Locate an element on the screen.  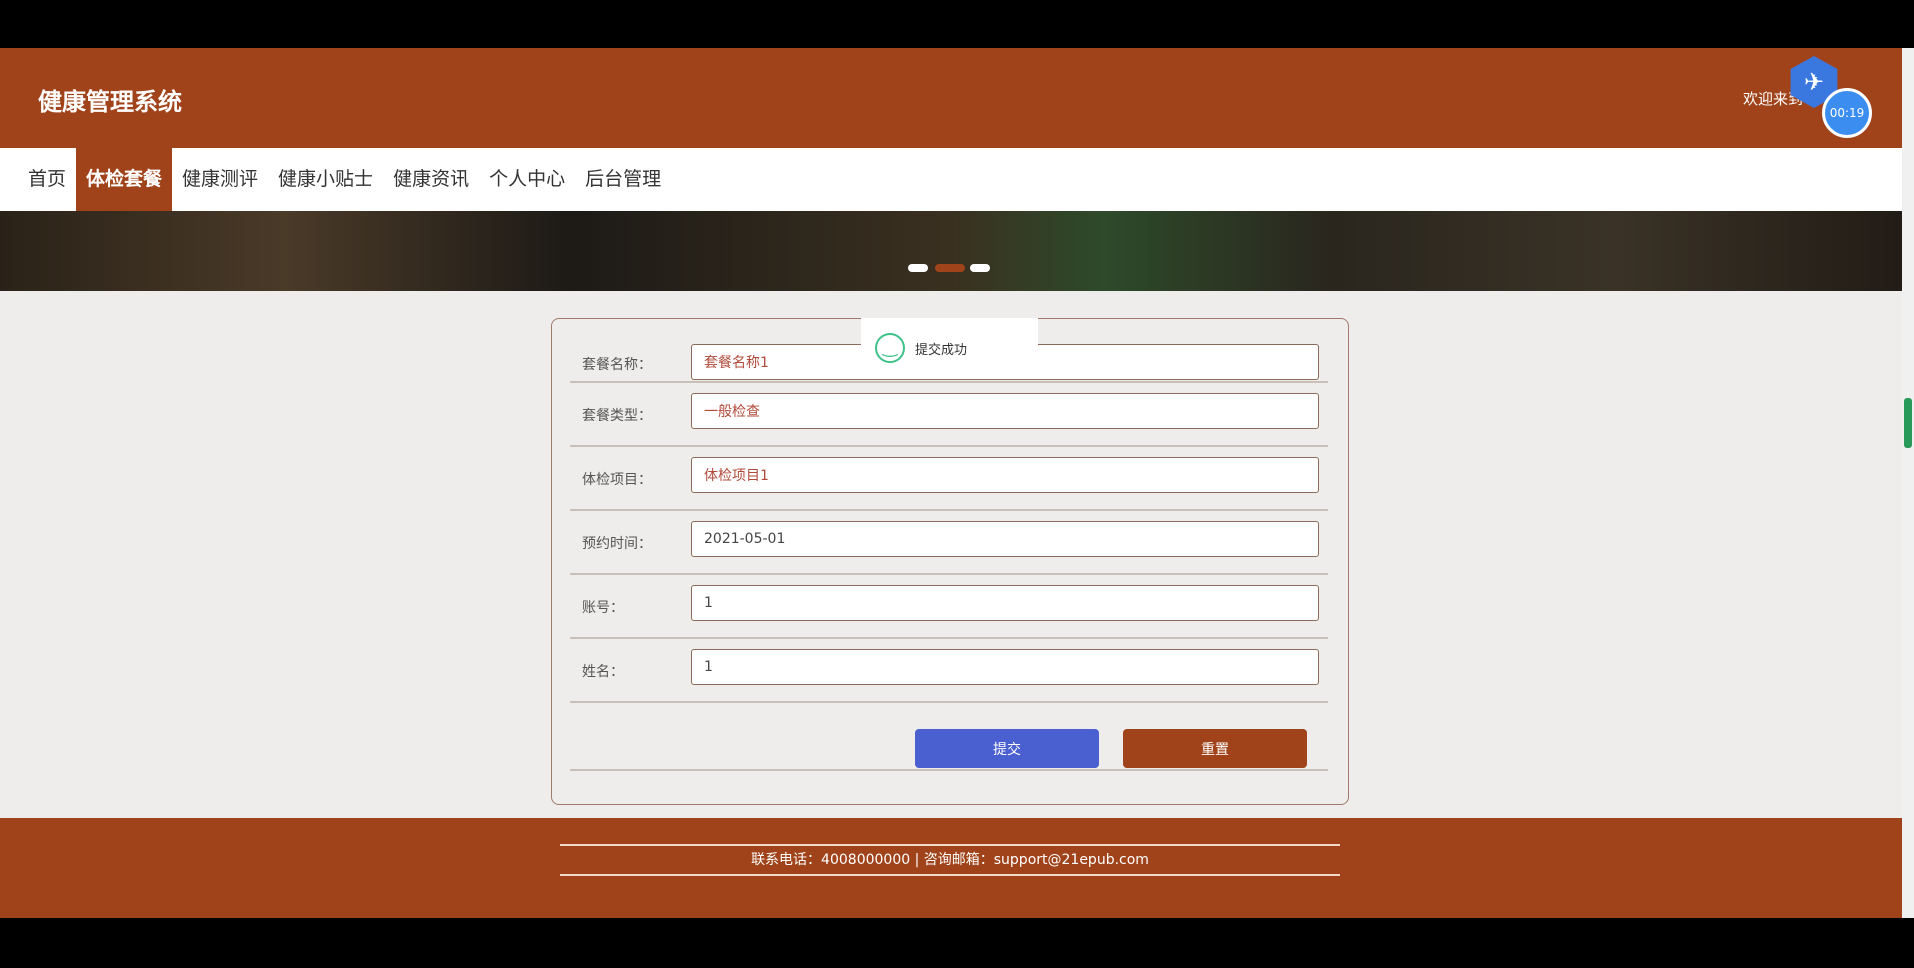
account-input is located at coordinates (1005, 603).